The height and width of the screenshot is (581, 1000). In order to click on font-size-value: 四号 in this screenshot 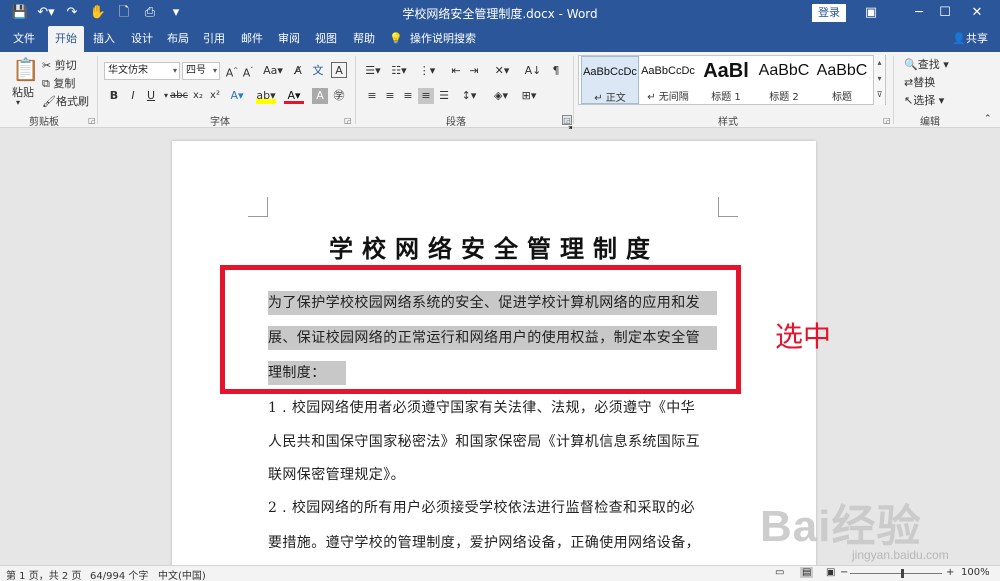, I will do `click(196, 70)`.